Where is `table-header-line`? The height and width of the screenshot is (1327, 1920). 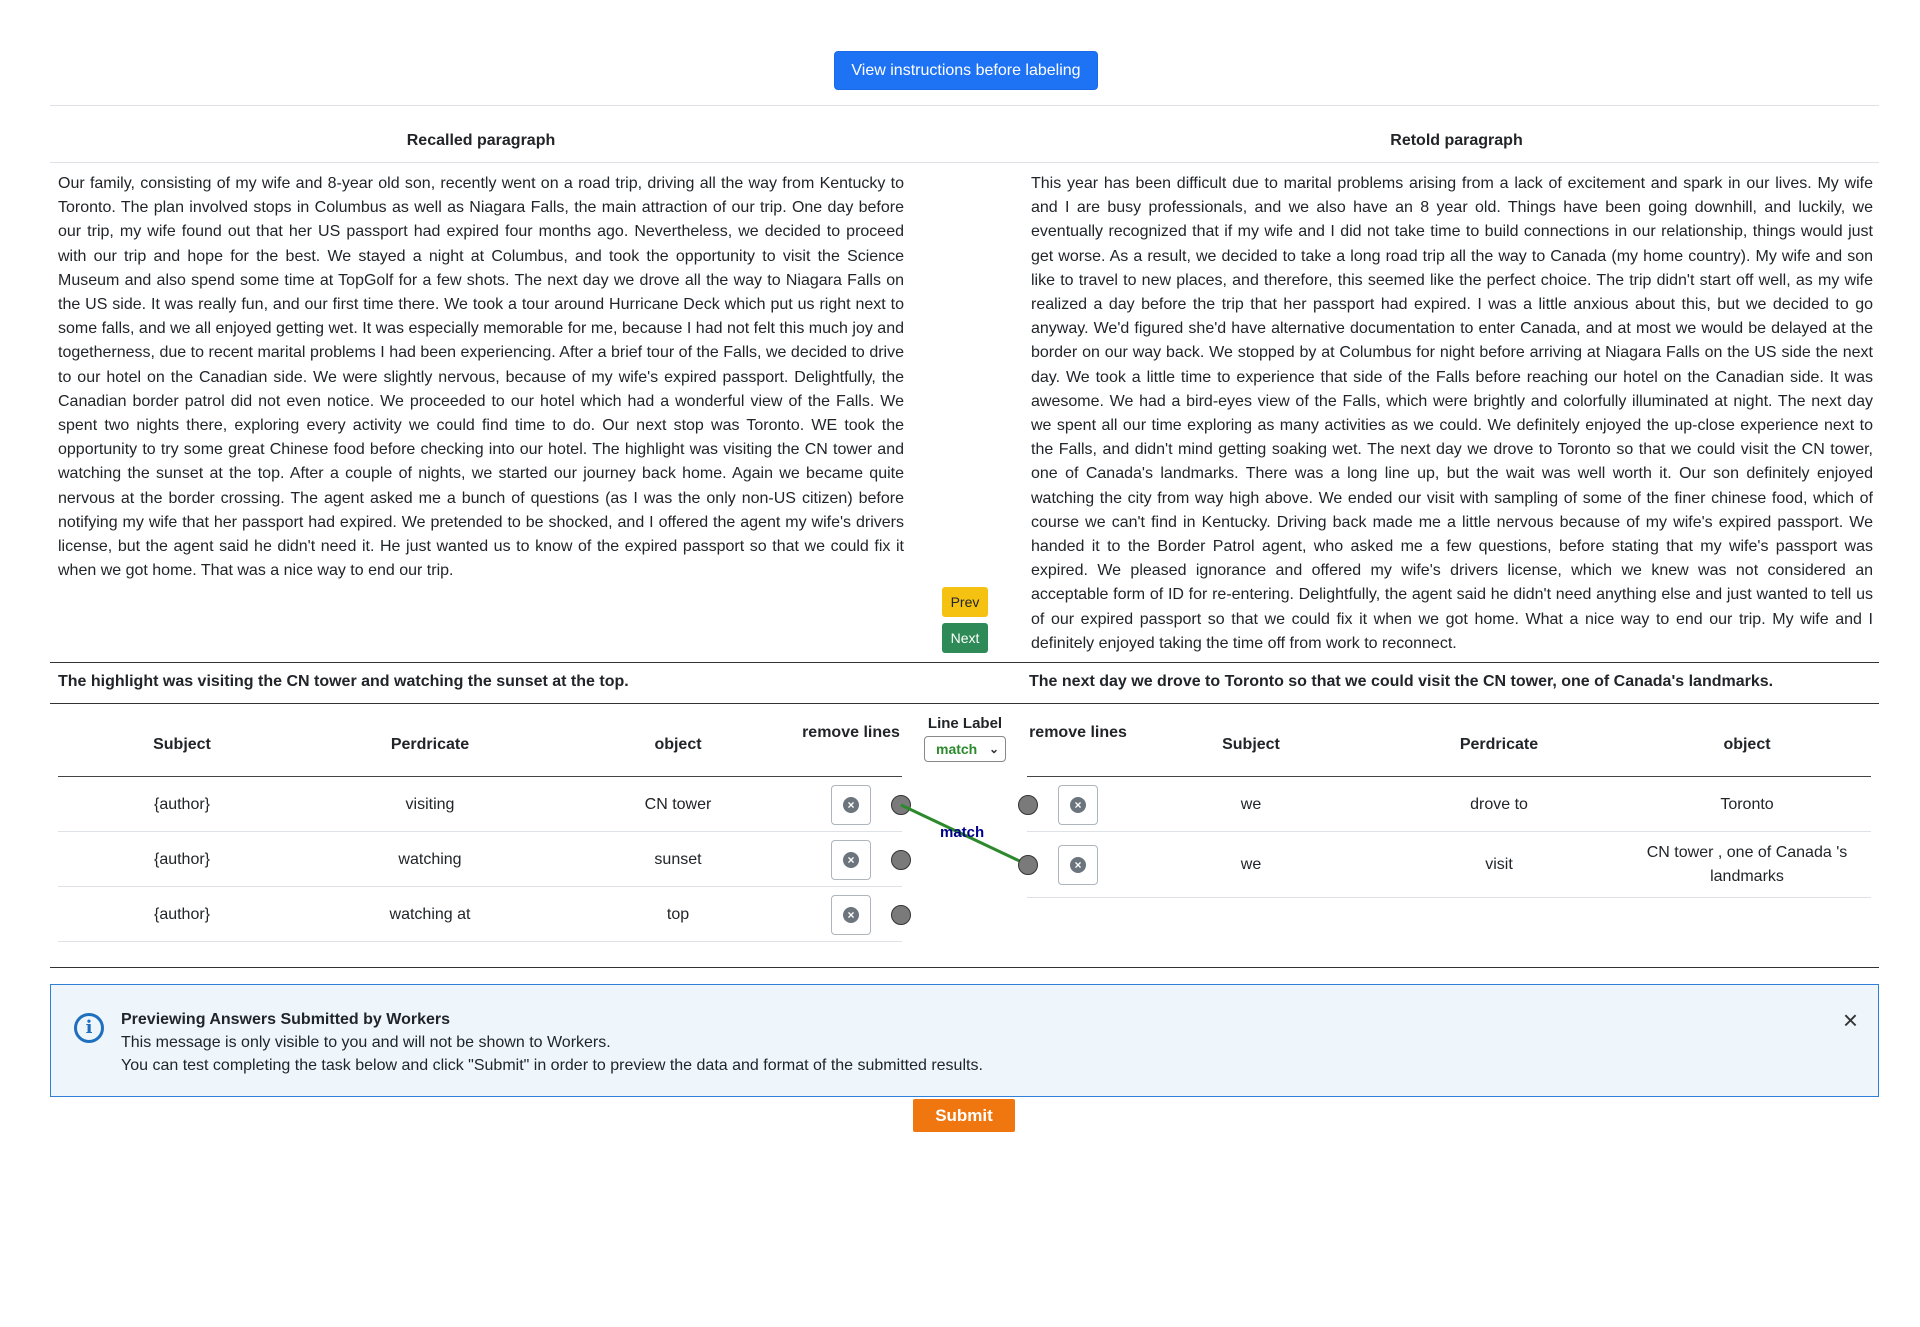
table-header-line is located at coordinates (1449, 776).